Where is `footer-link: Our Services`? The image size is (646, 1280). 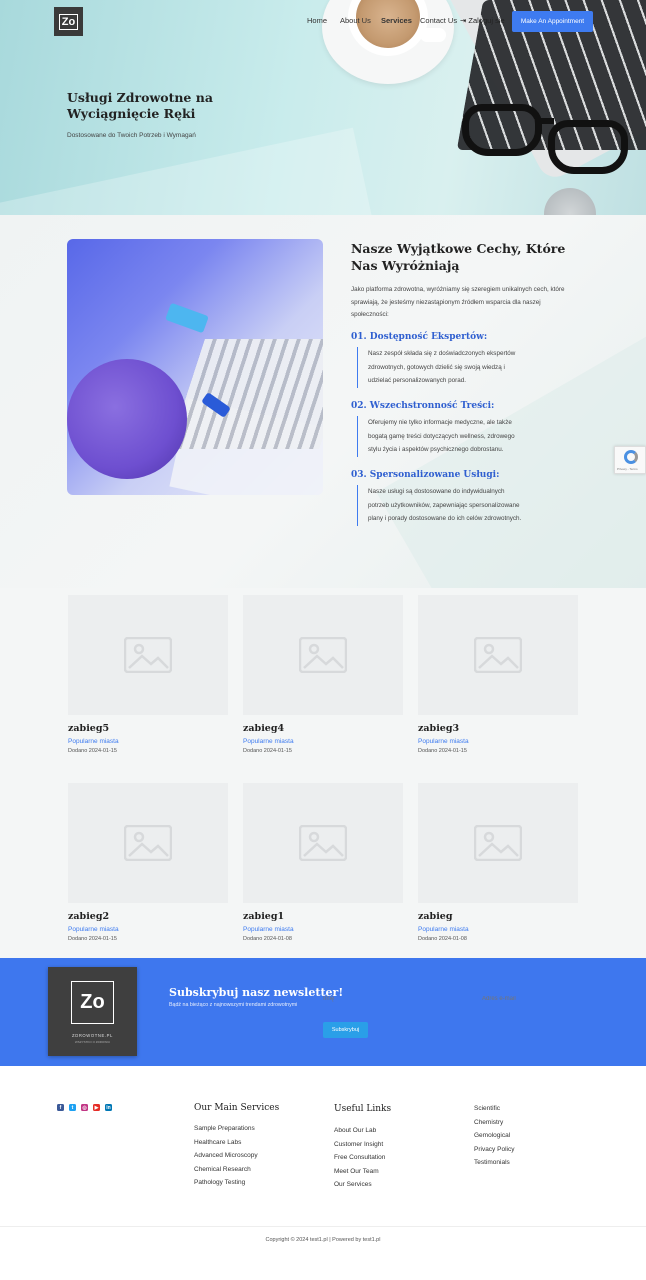
footer-link: Our Services is located at coordinates (359, 1185).